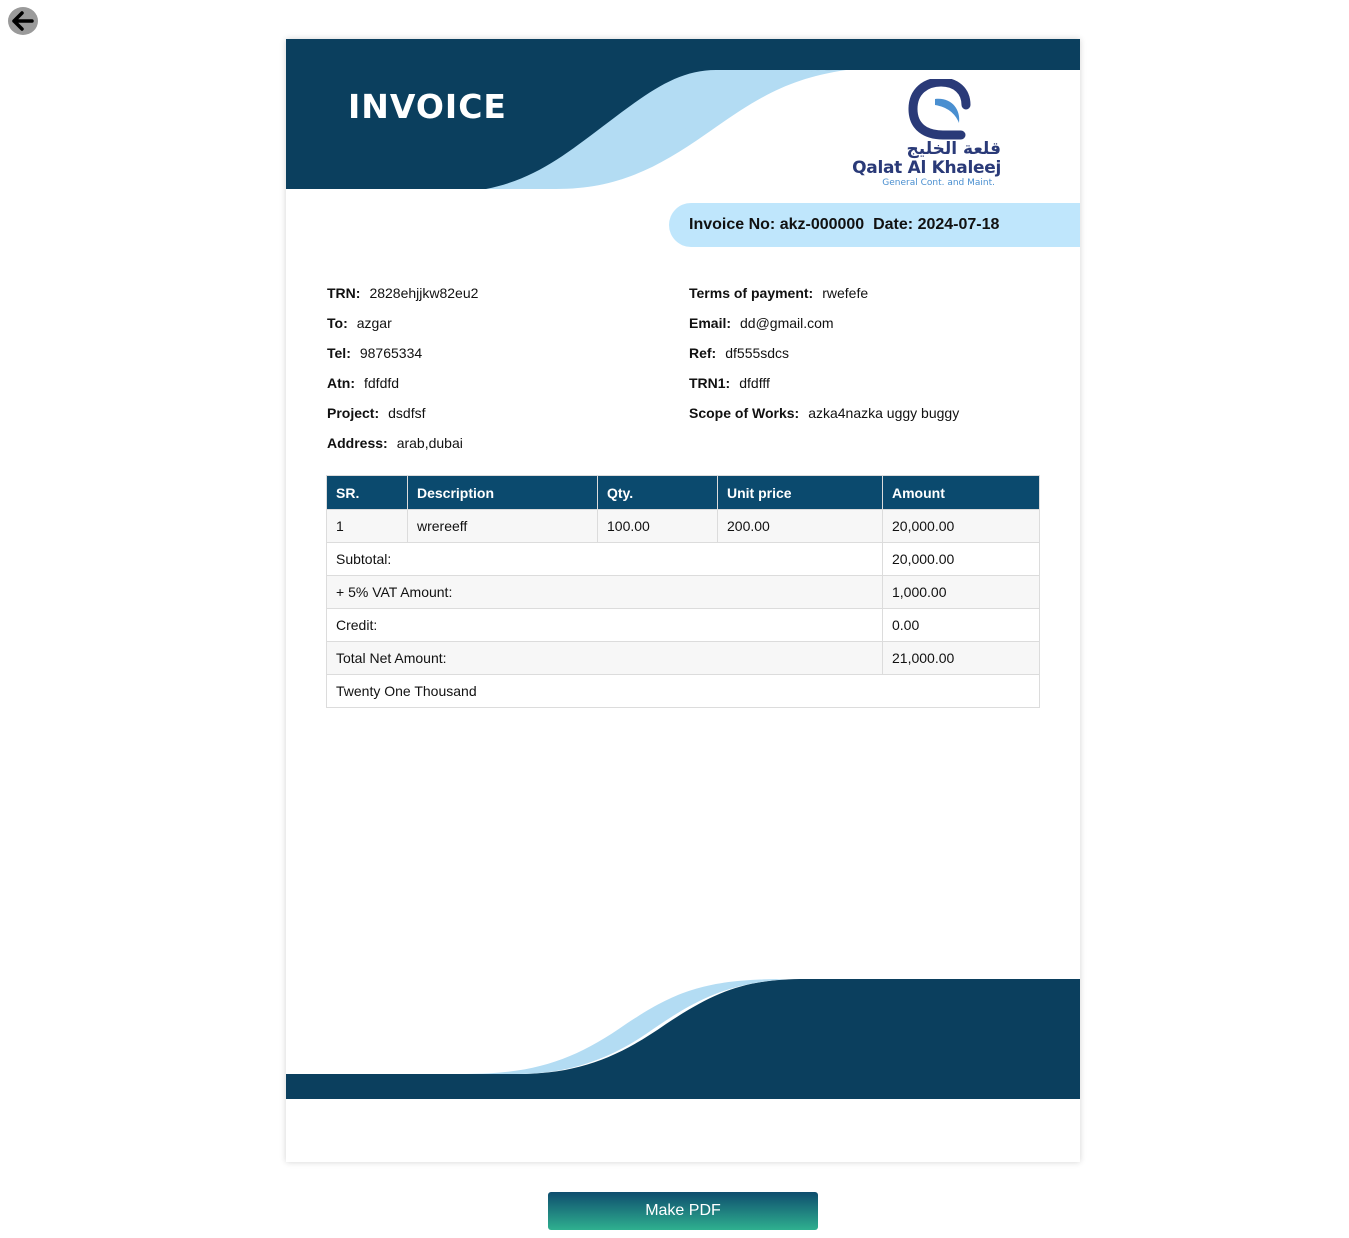  I want to click on invoice-date-label: Date:, so click(893, 224).